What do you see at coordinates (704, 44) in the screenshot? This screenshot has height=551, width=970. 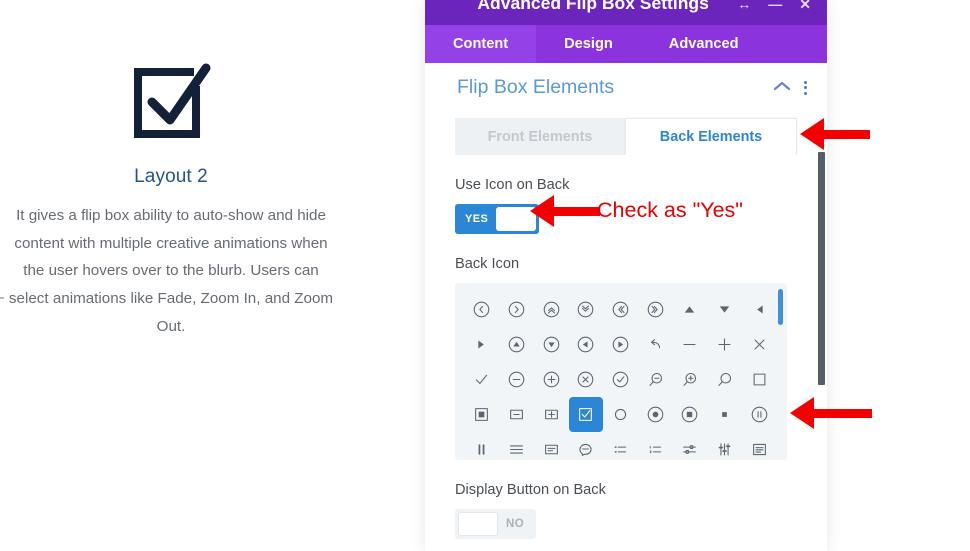 I see `tab-advanced: Advanced` at bounding box center [704, 44].